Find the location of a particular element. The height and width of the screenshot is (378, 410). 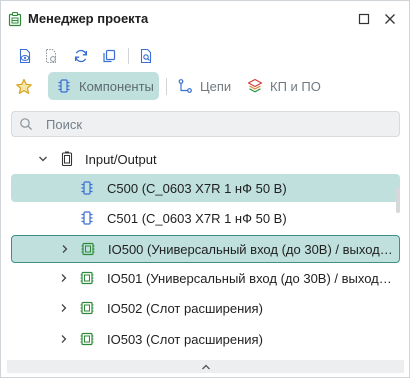

tab-nets-label: Цепи is located at coordinates (216, 86).